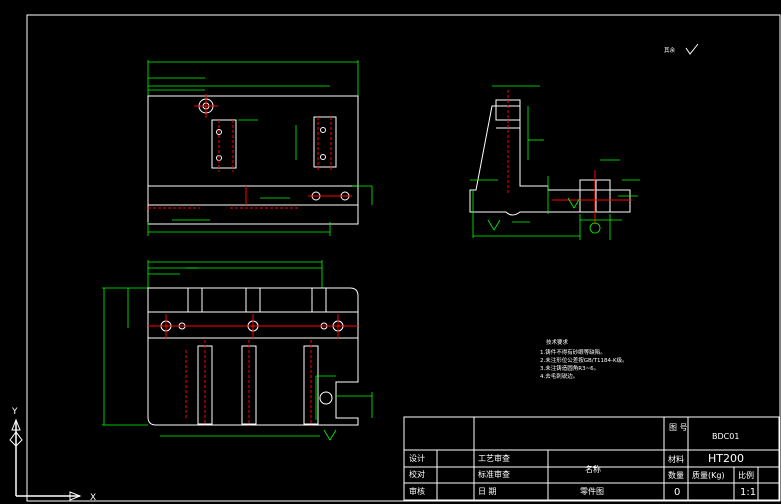 This screenshot has width=781, height=504. What do you see at coordinates (487, 491) in the screenshot?
I see `date-label: 日 期` at bounding box center [487, 491].